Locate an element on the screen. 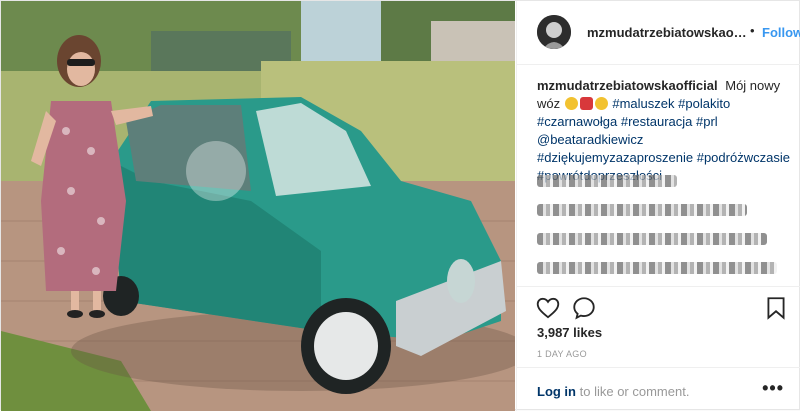  avatar-image is located at coordinates (554, 32).